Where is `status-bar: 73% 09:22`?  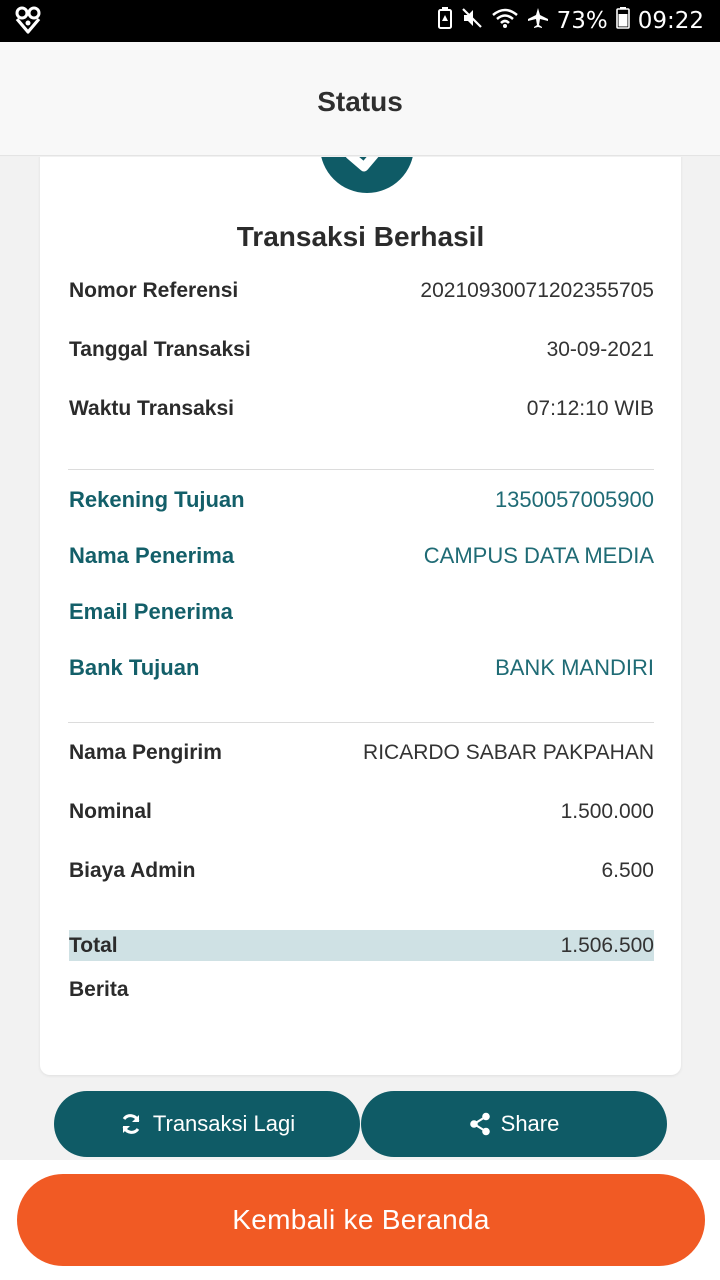
status-bar: 73% 09:22 is located at coordinates (360, 21).